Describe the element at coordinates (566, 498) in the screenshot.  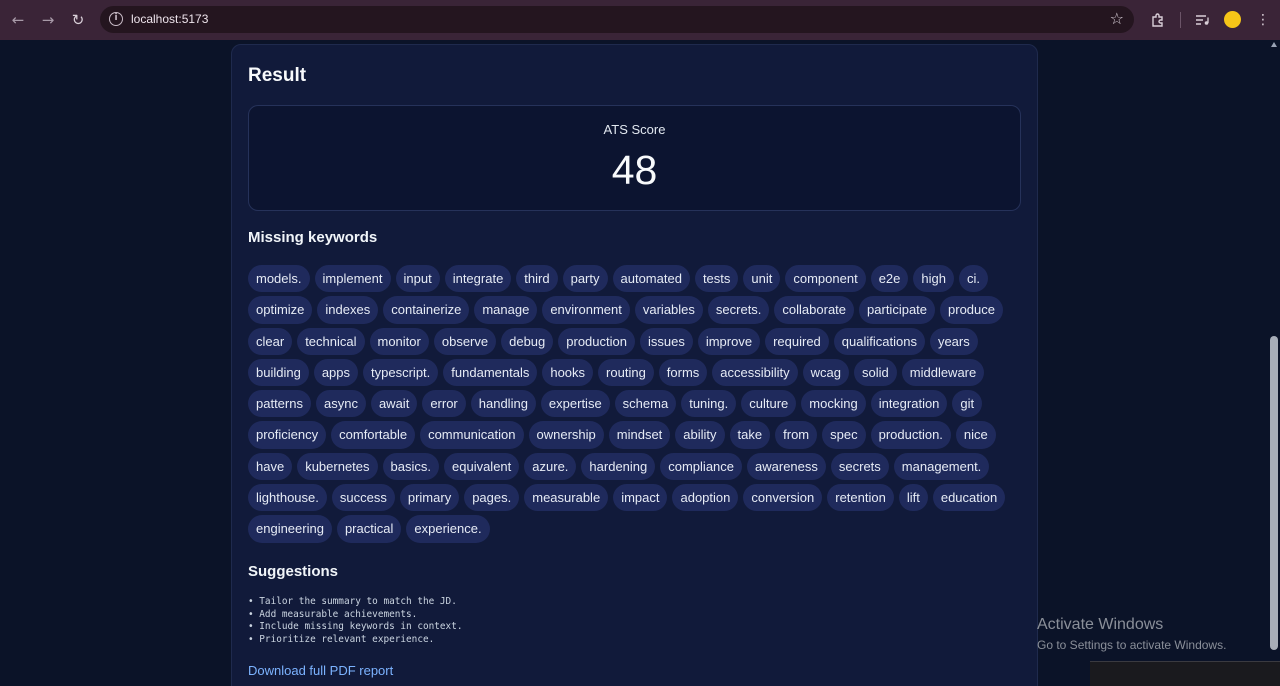
I see `keyword-chip: measurable` at that location.